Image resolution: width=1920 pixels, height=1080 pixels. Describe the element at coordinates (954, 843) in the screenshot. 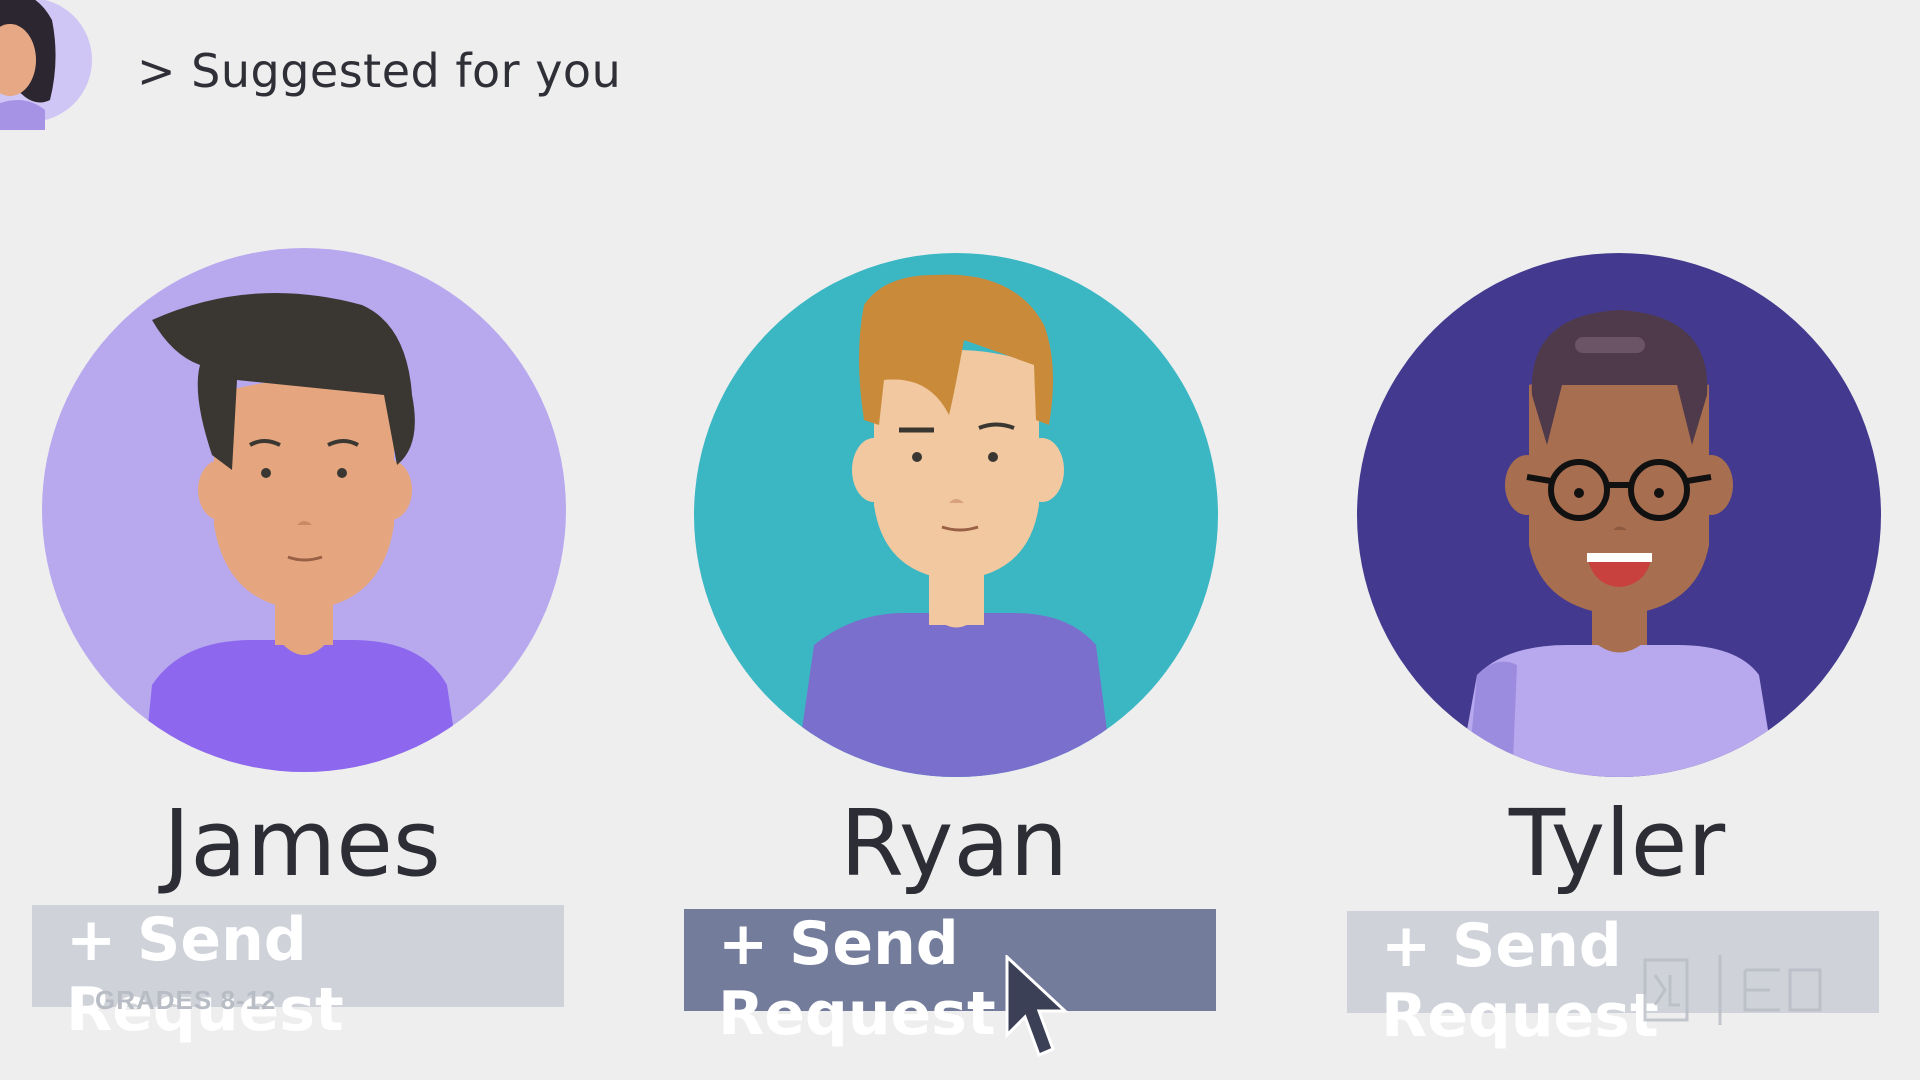

I see `suggestion-name: Ryan` at that location.